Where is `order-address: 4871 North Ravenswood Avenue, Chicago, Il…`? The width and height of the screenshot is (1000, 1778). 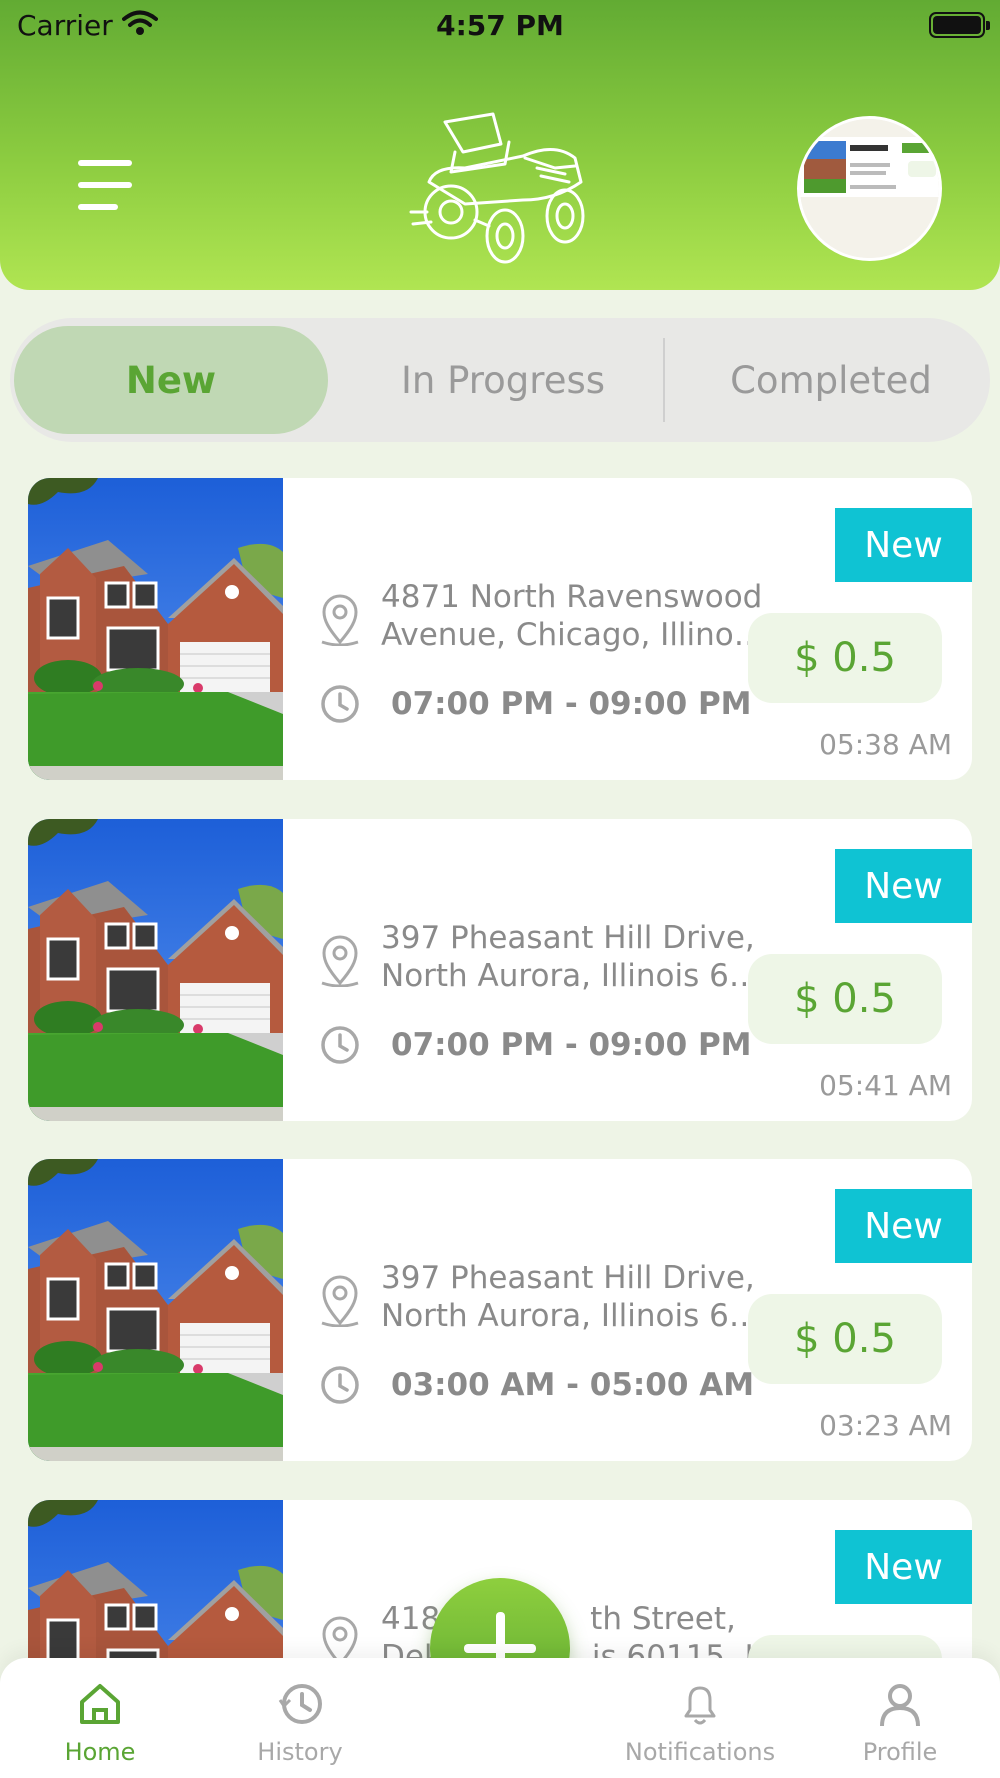
order-address: 4871 North Ravenswood Avenue, Chicago, Il… is located at coordinates (576, 616).